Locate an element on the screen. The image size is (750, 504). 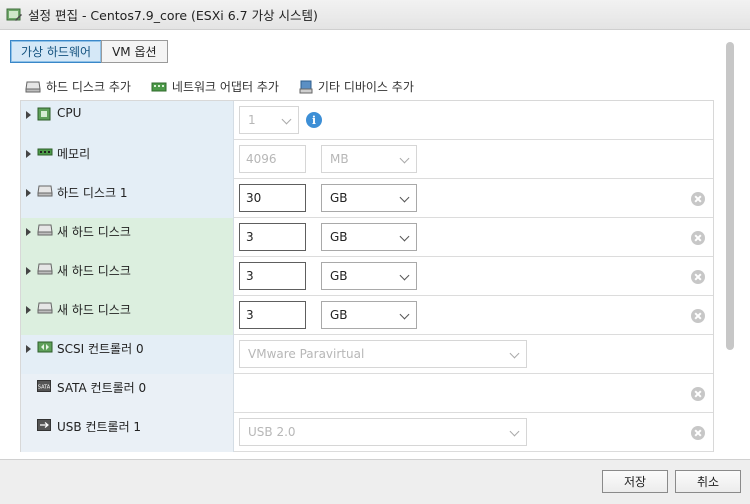
network-adapter-icon is located at coordinates (159, 86).